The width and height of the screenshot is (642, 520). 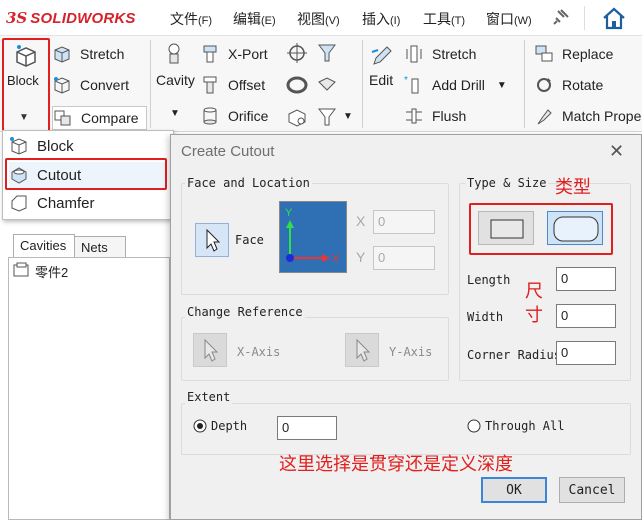 What do you see at coordinates (297, 118) in the screenshot?
I see `component-icon` at bounding box center [297, 118].